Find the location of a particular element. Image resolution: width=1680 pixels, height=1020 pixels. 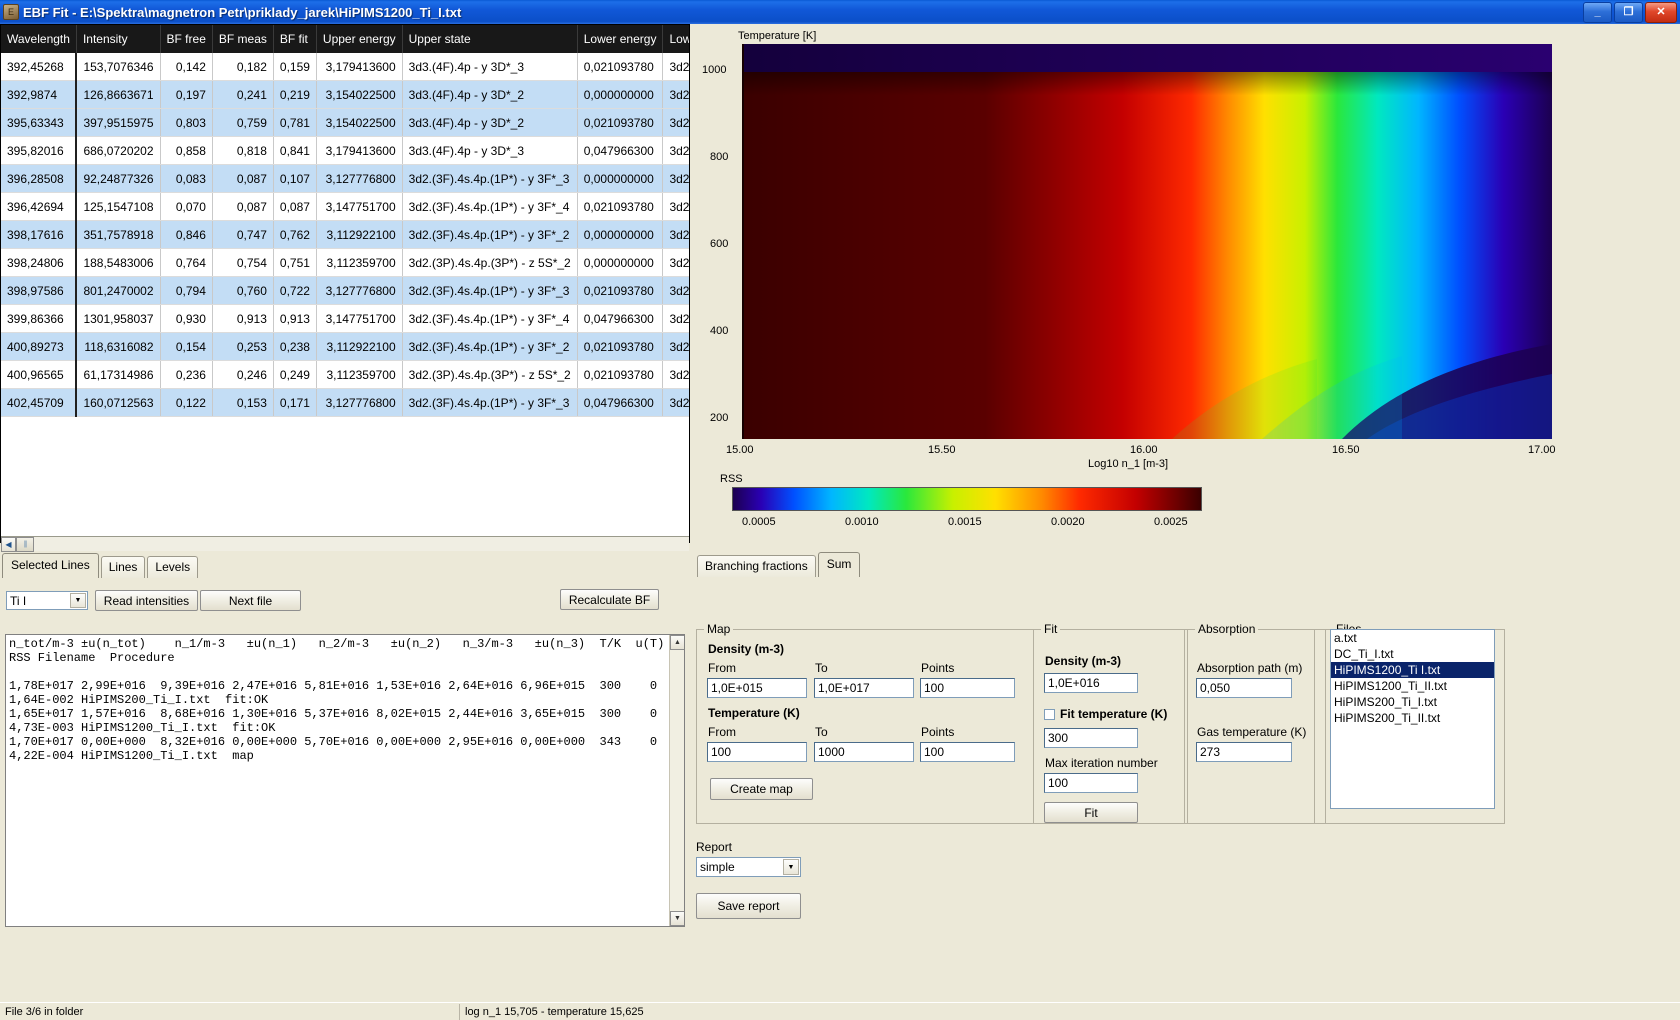

map-density-from-input: 1,0E+015 is located at coordinates (757, 688).